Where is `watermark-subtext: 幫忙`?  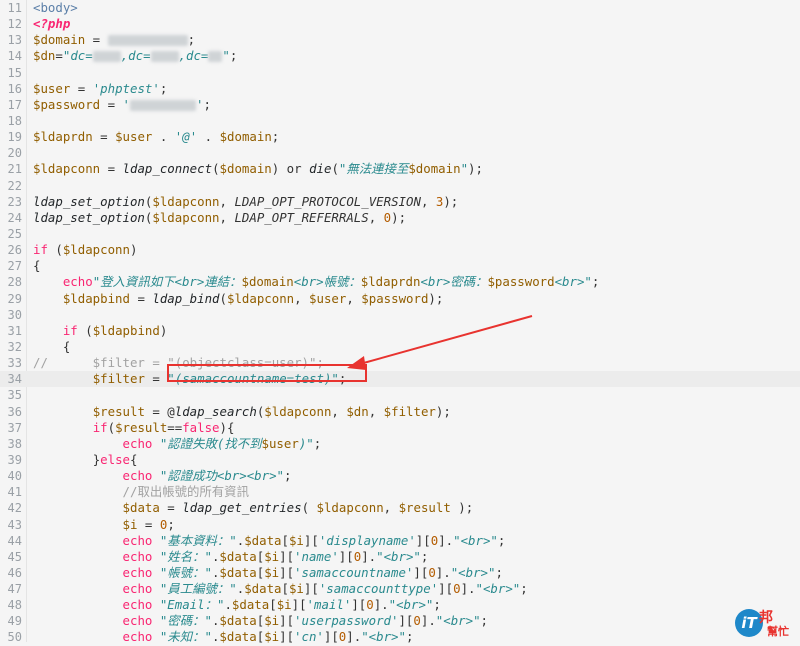 watermark-subtext: 幫忙 is located at coordinates (778, 631).